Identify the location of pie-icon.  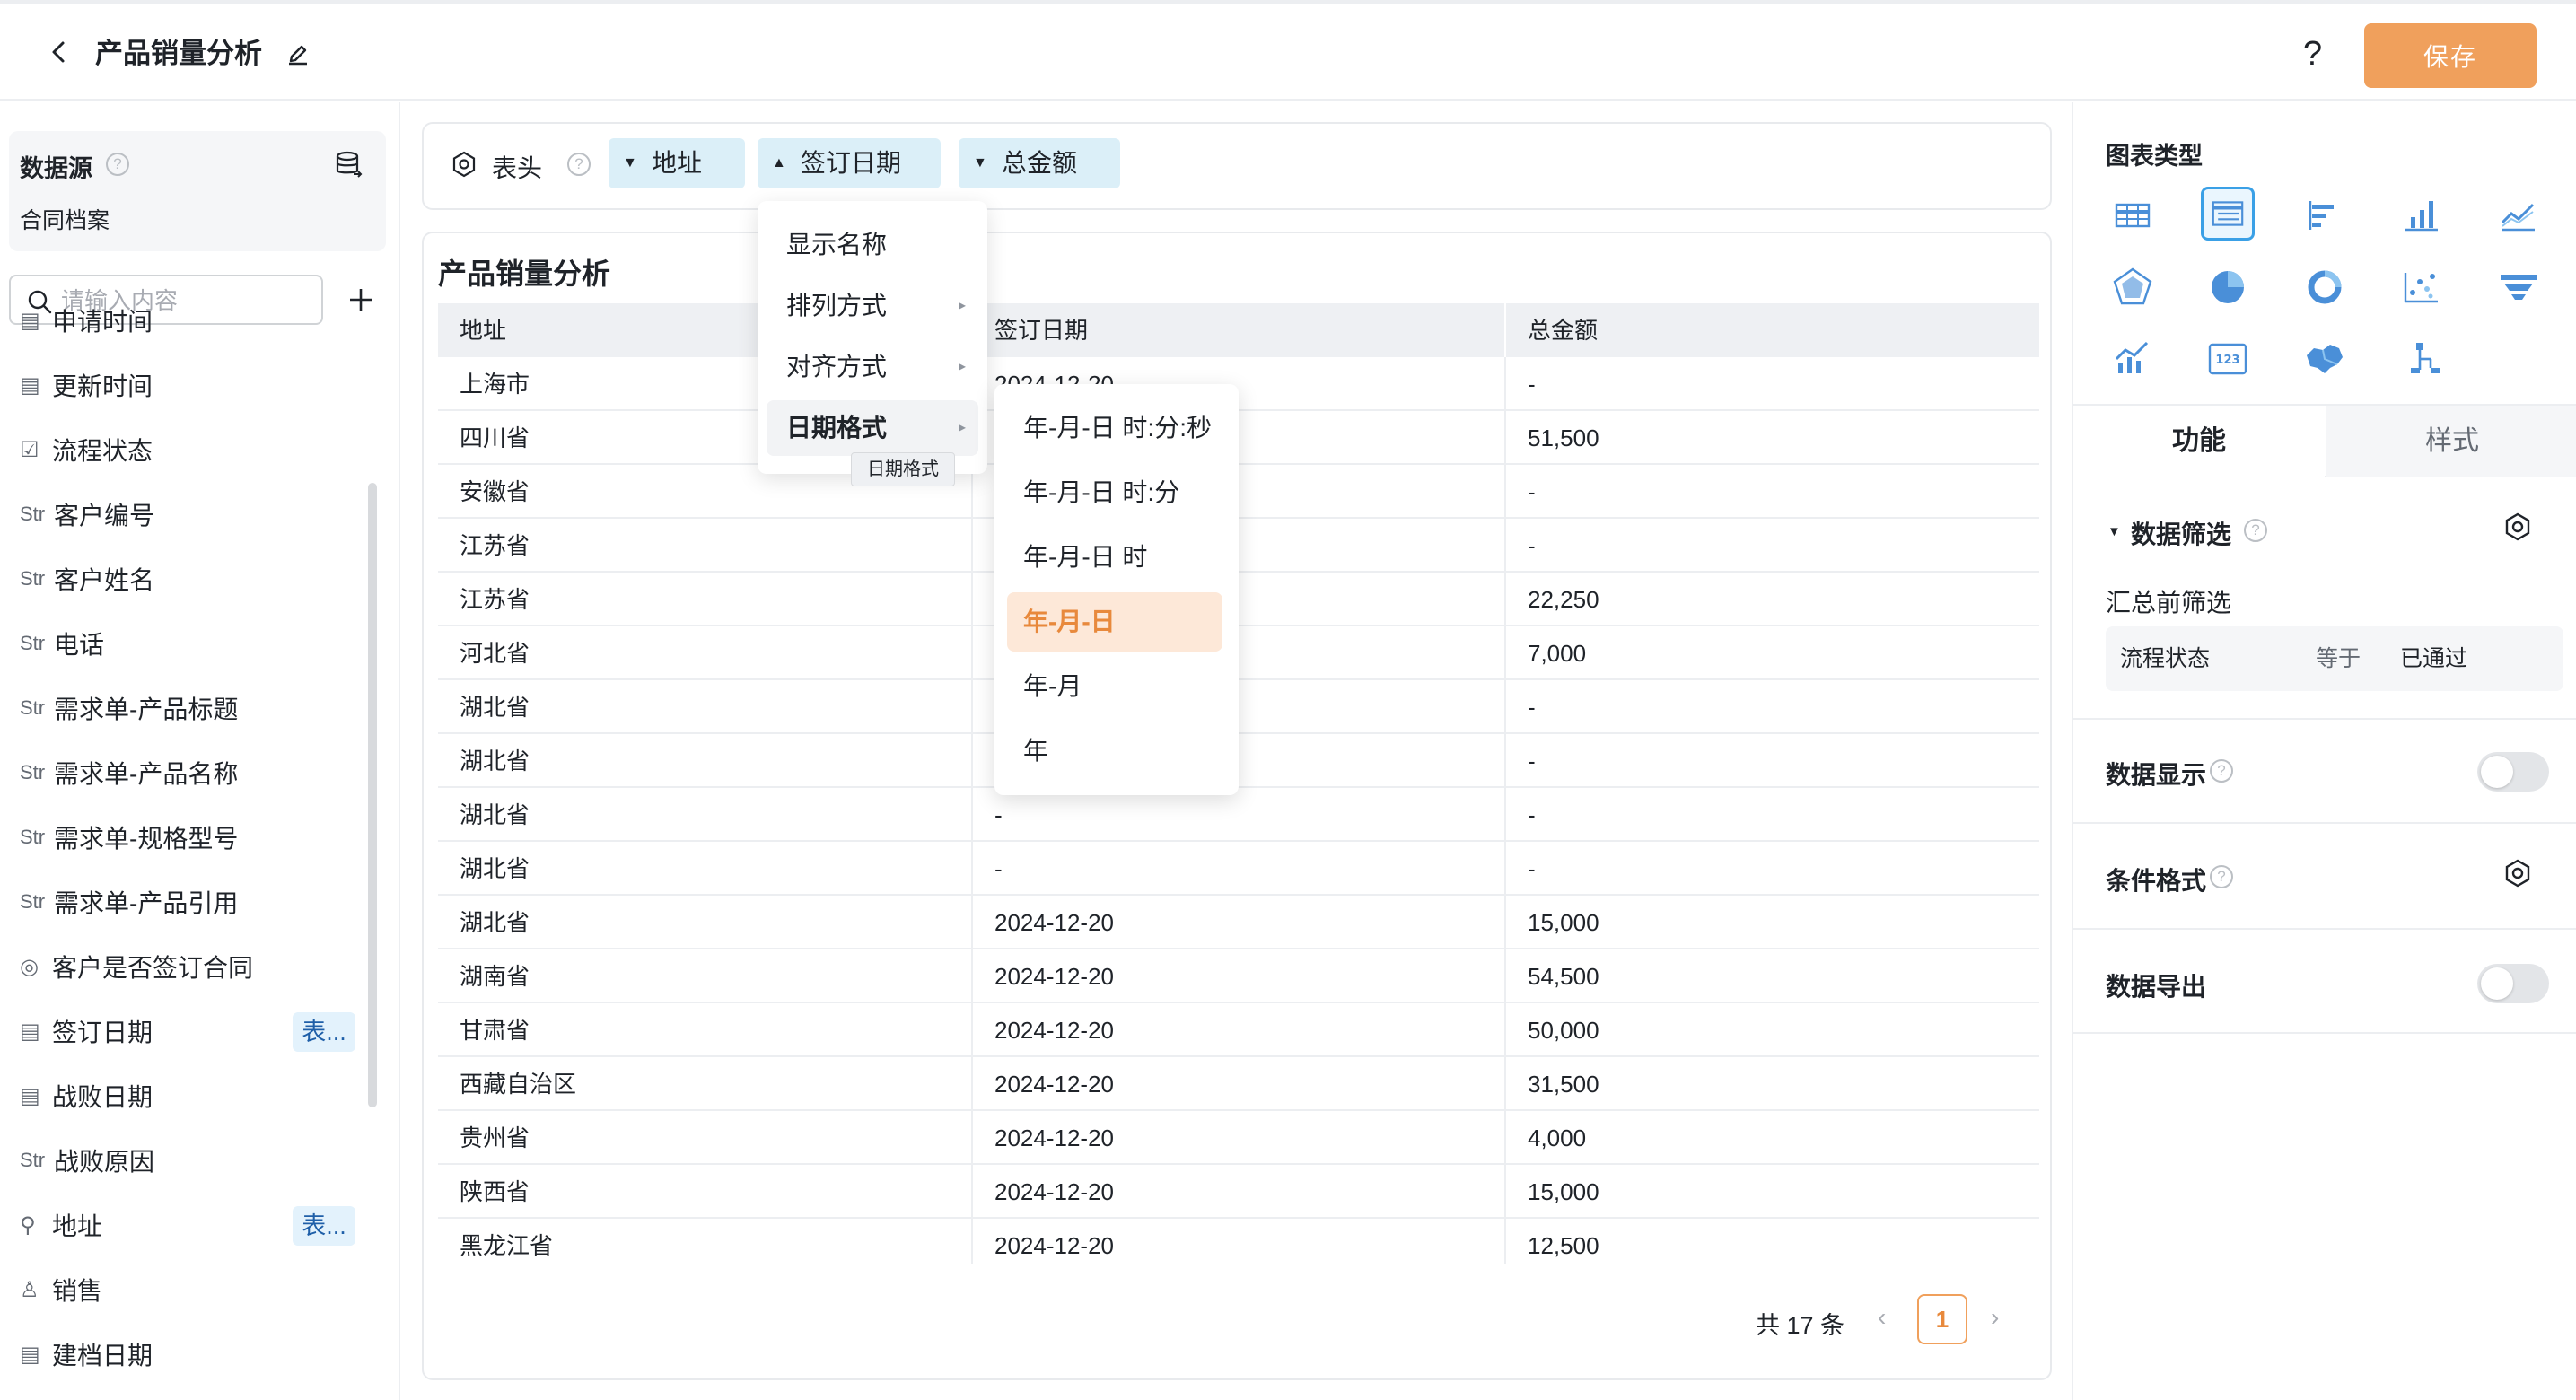
(2228, 287).